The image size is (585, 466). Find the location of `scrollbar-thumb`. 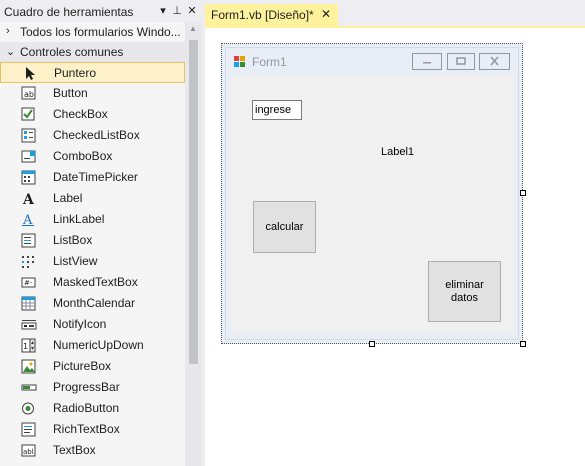

scrollbar-thumb is located at coordinates (193, 202).